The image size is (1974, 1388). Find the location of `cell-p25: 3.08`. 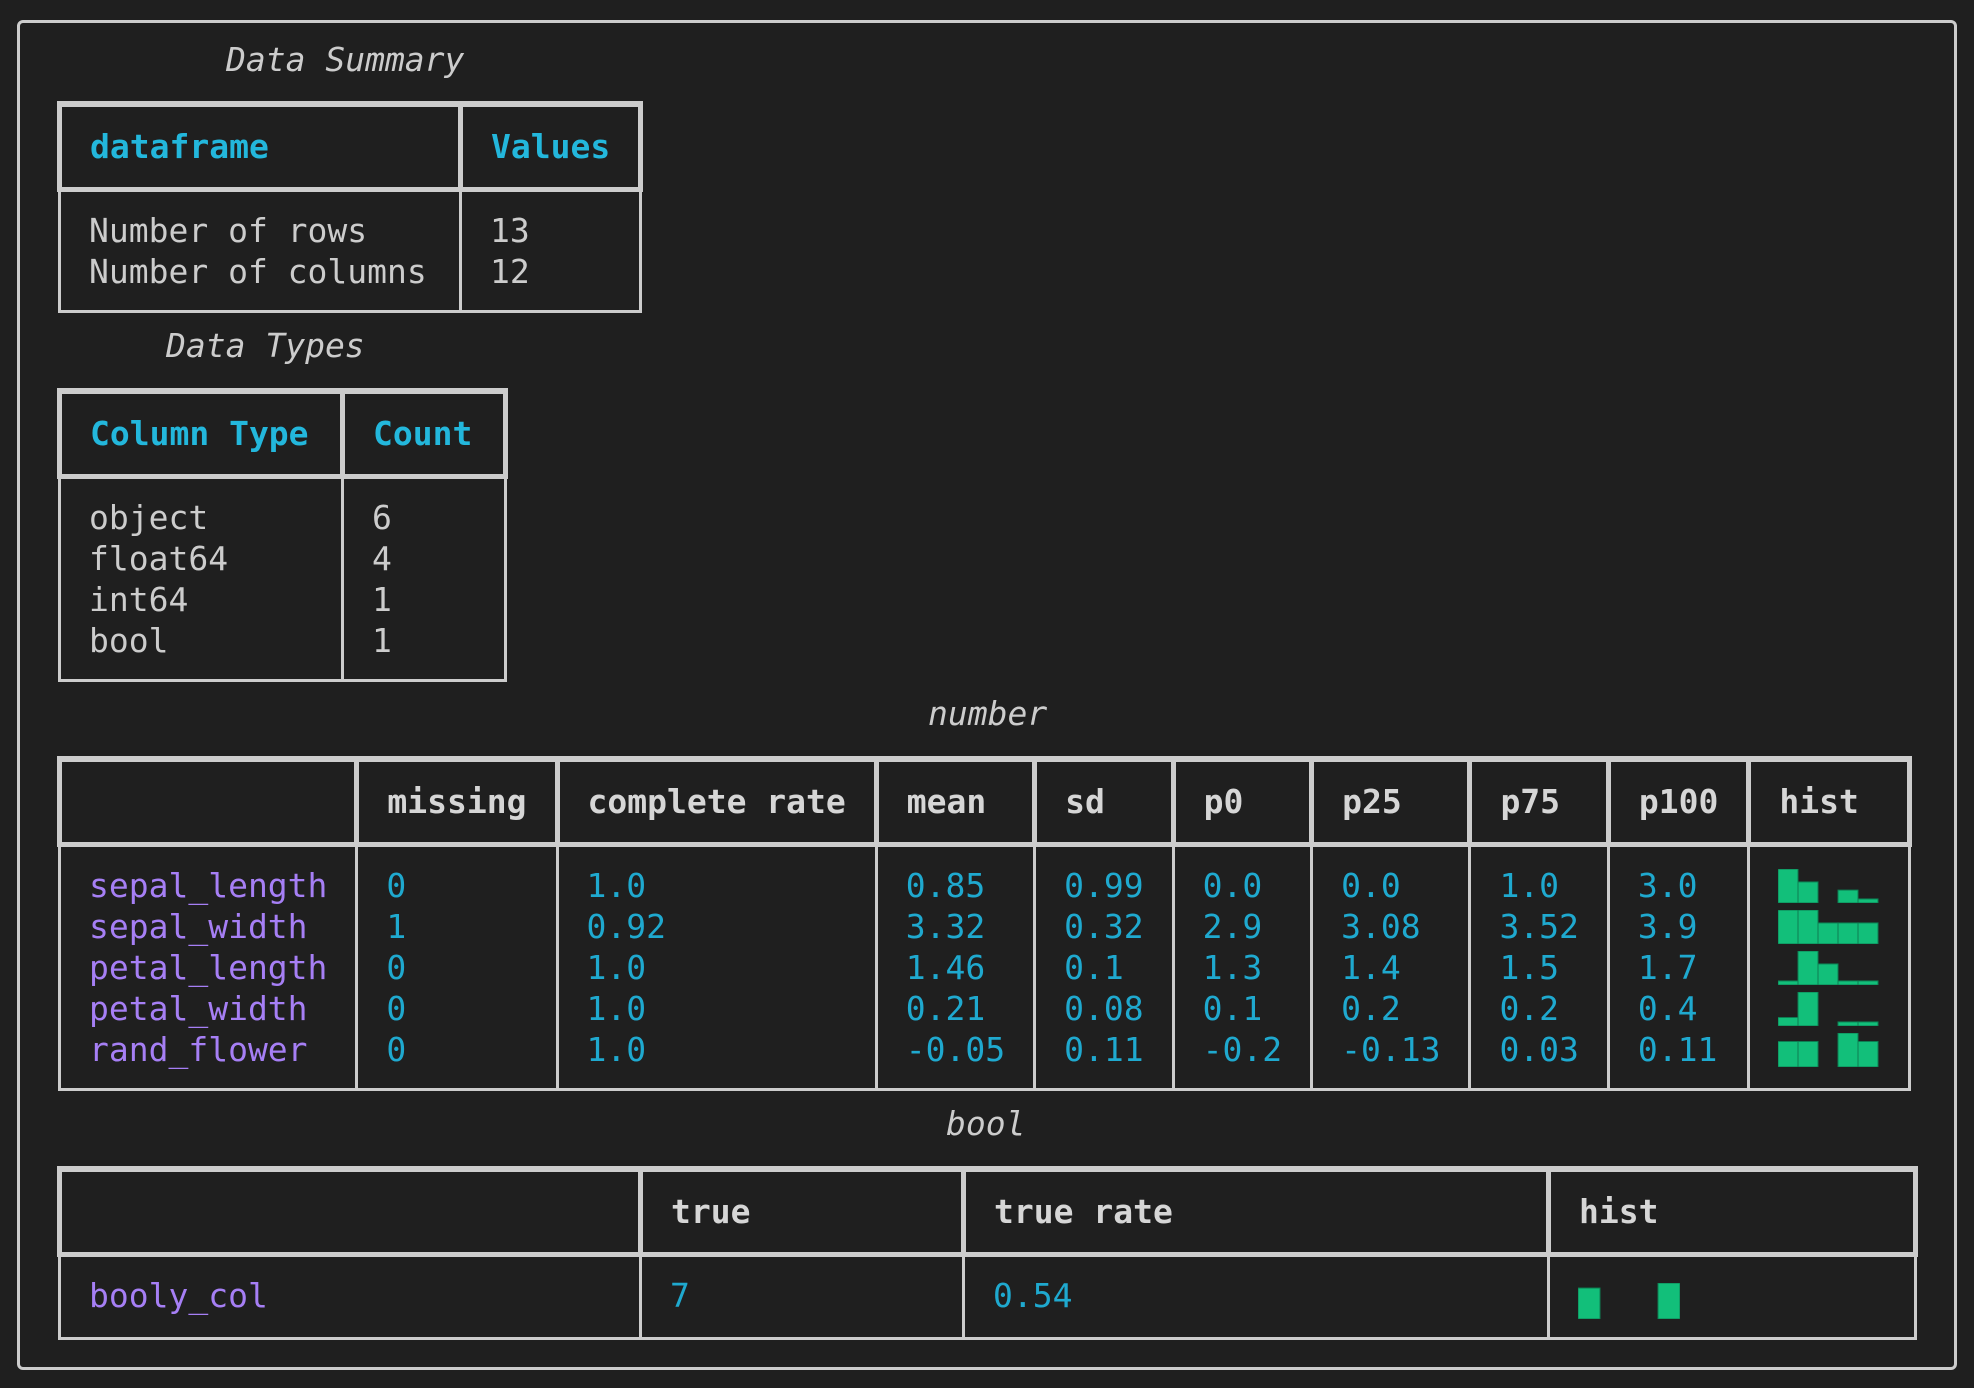

cell-p25: 3.08 is located at coordinates (1391, 926).